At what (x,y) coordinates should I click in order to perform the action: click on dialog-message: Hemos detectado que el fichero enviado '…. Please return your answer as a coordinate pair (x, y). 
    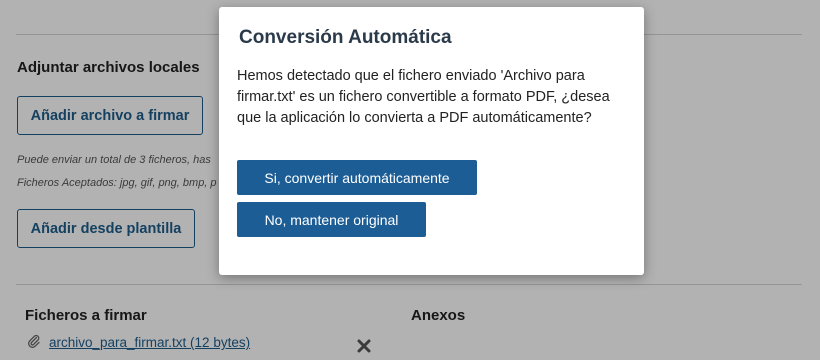
    Looking at the image, I should click on (423, 97).